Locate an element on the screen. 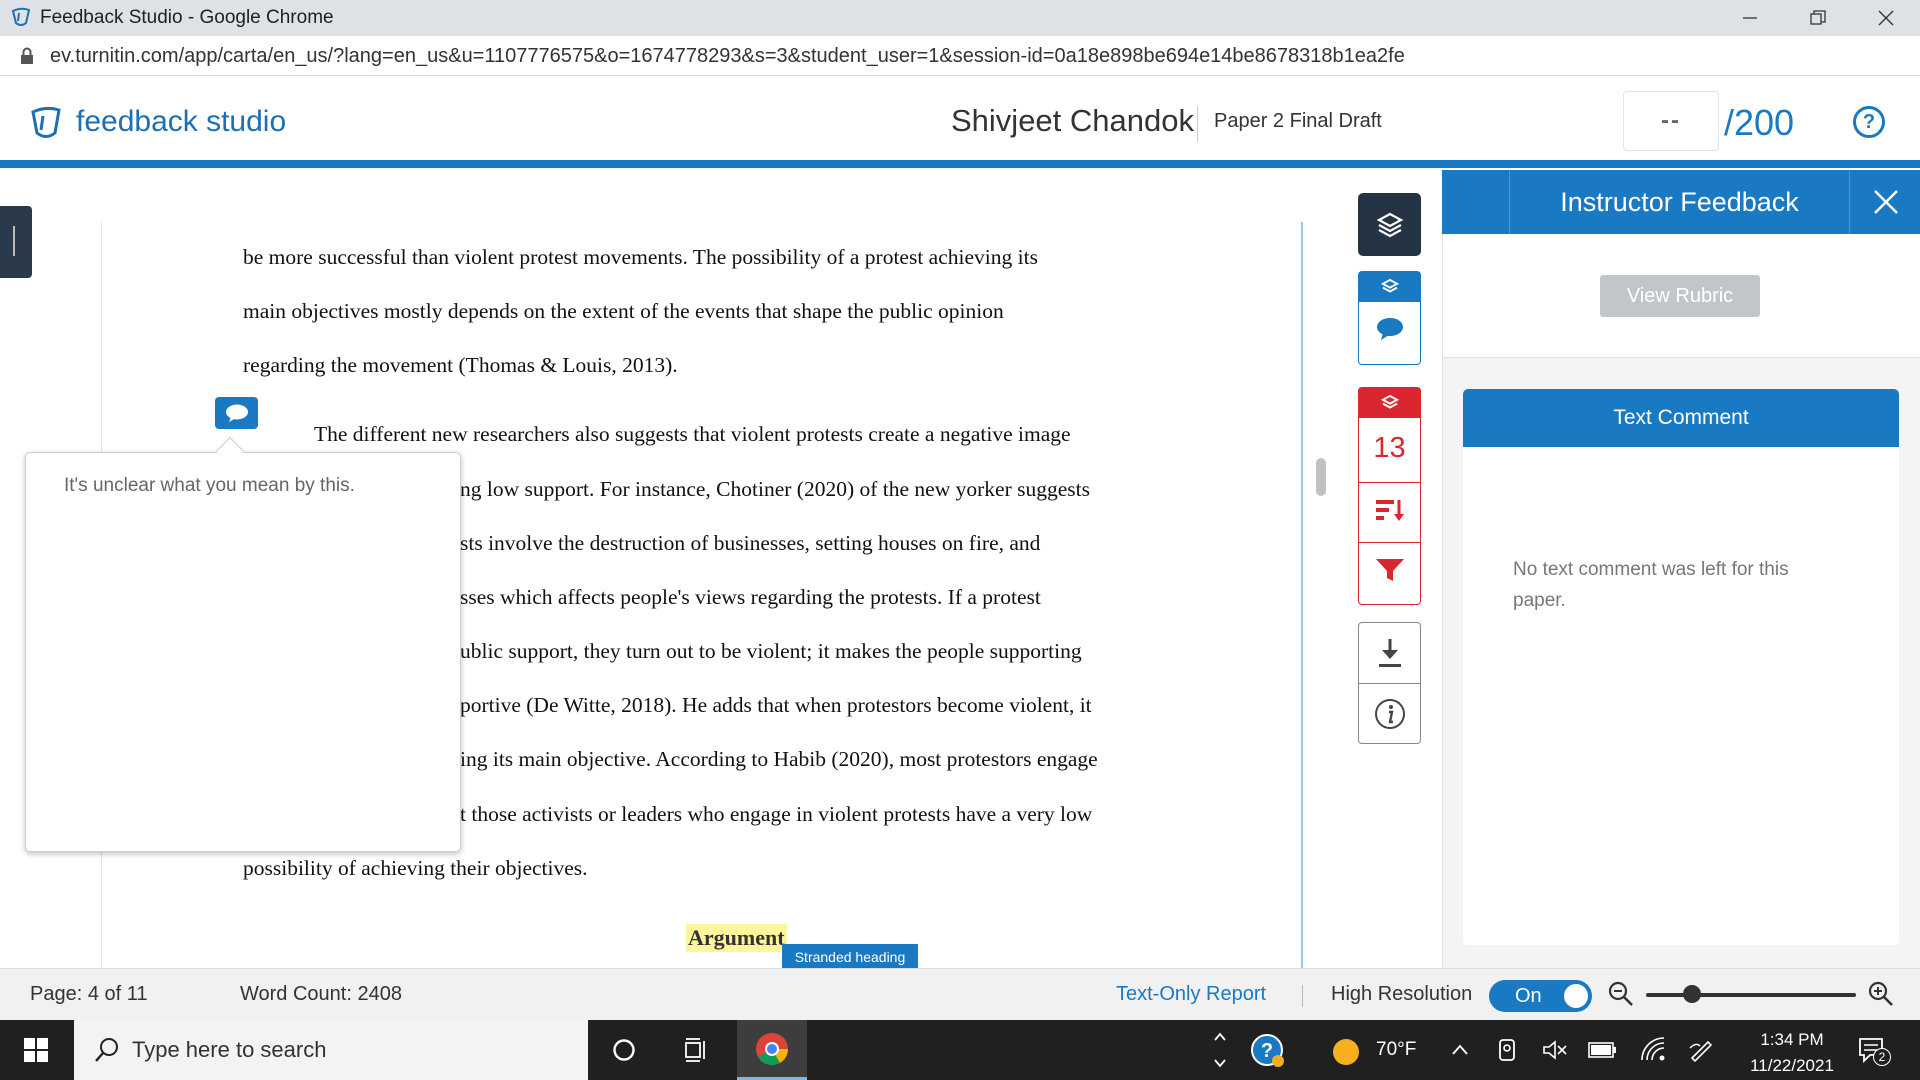 Image resolution: width=1920 pixels, height=1080 pixels. restore-icon is located at coordinates (1818, 18).